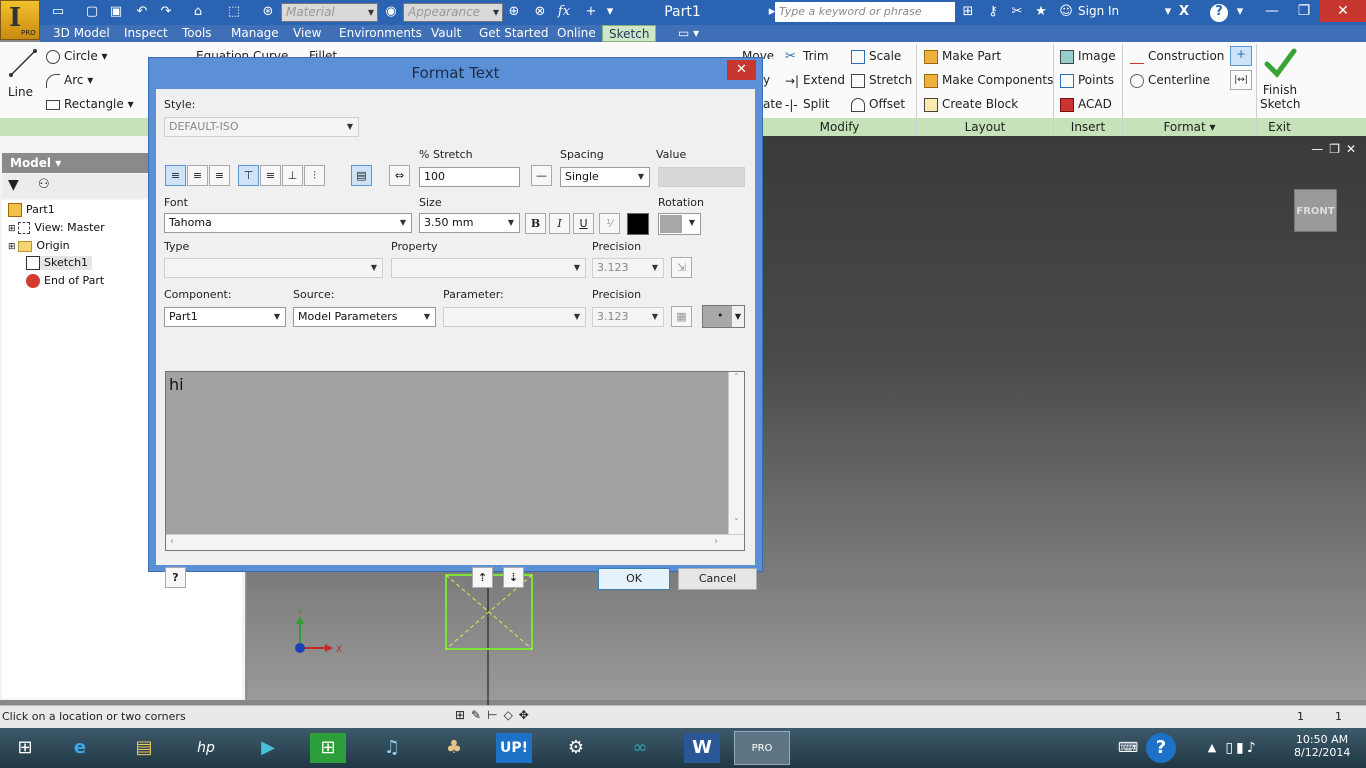  What do you see at coordinates (1184, 12) in the screenshot?
I see `exchange-icon: X` at bounding box center [1184, 12].